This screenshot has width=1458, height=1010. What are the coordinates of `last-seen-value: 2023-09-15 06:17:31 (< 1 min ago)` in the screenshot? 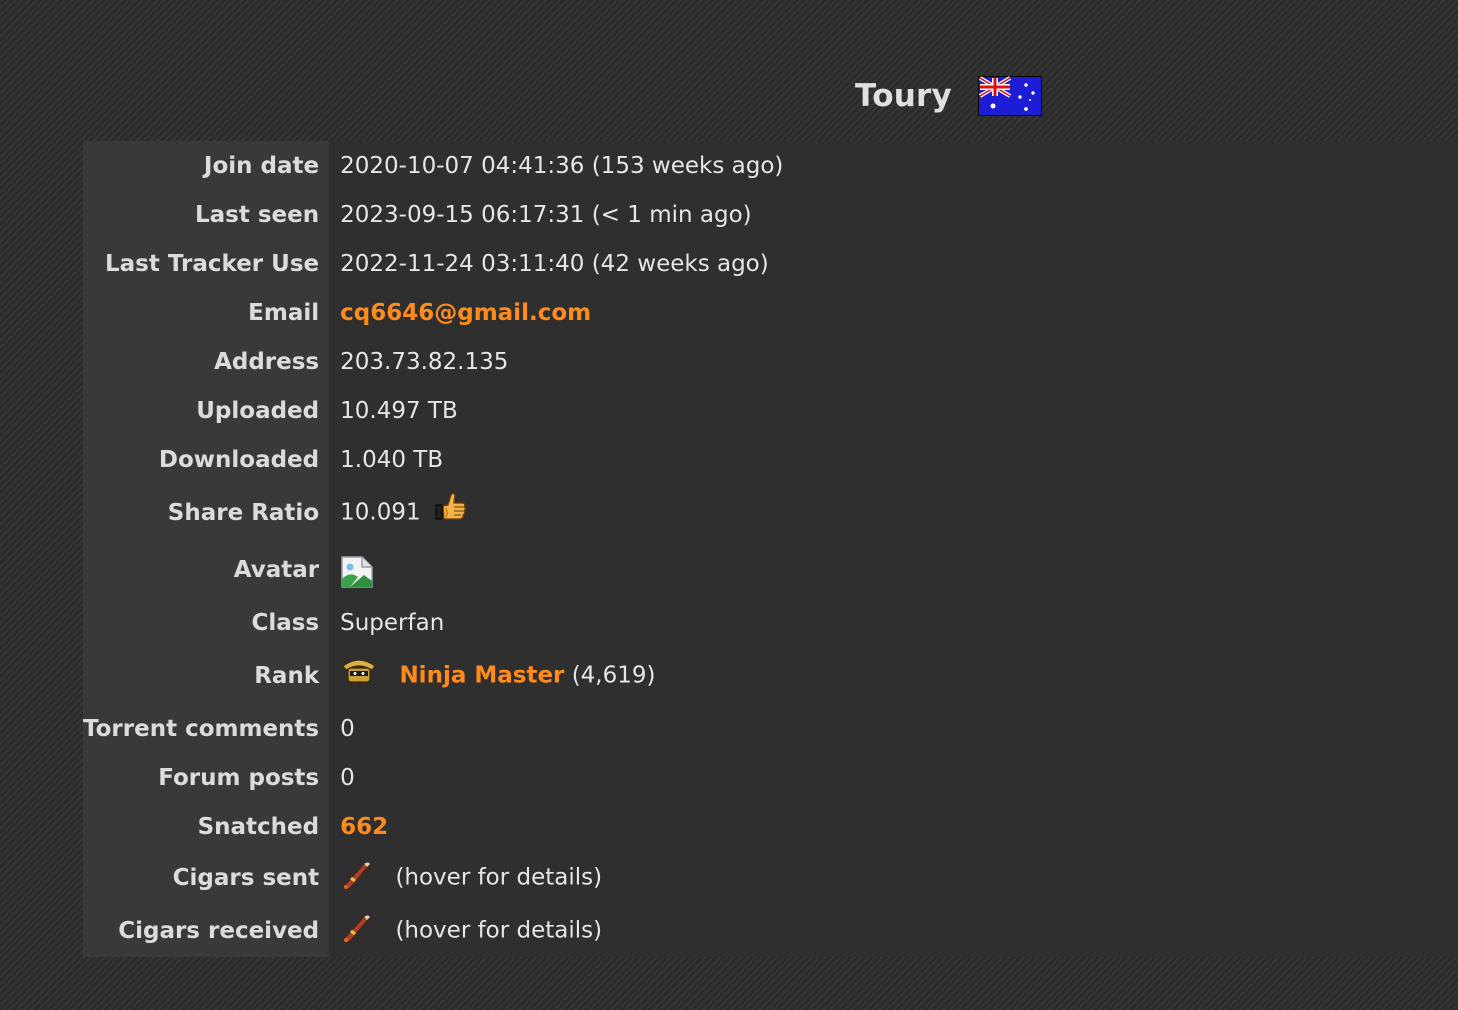 It's located at (893, 214).